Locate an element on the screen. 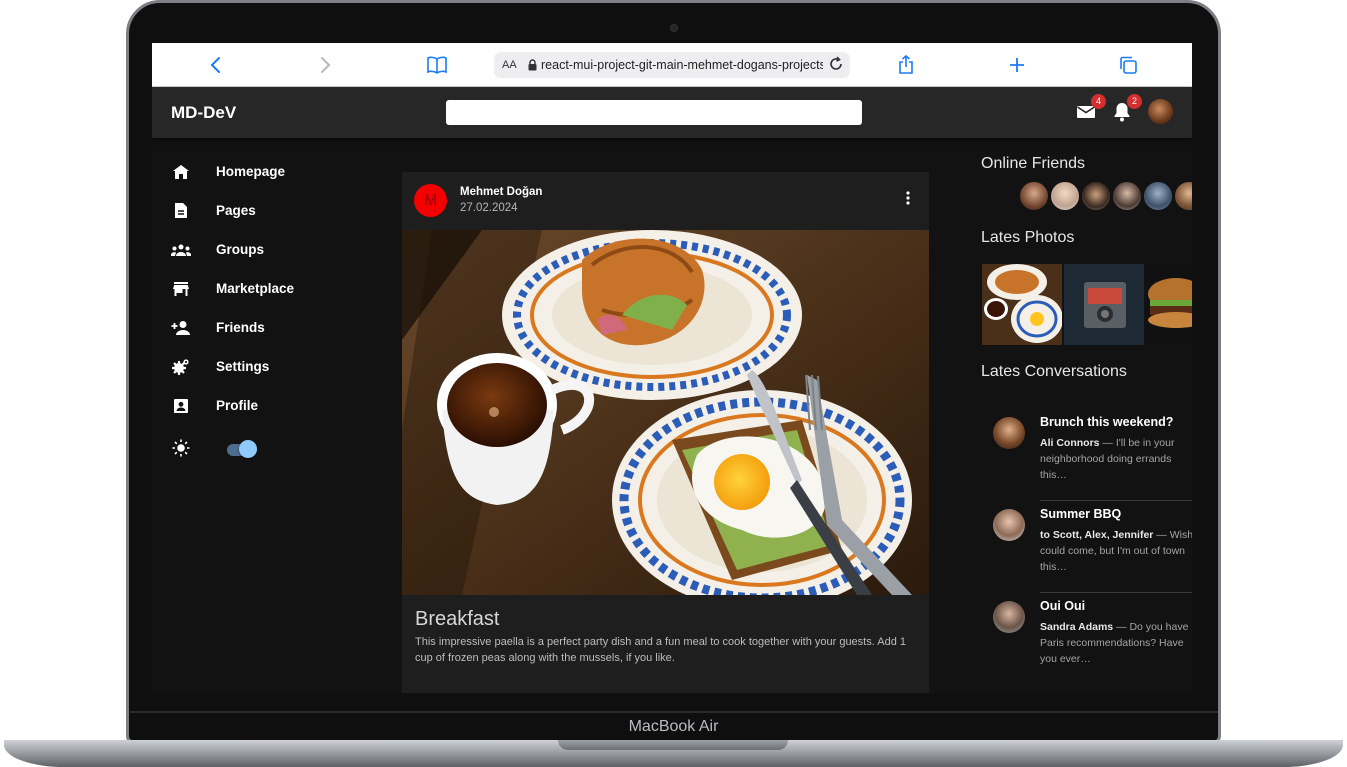 The width and height of the screenshot is (1347, 767). latest-photos-title: Lates Photos is located at coordinates (1028, 237).